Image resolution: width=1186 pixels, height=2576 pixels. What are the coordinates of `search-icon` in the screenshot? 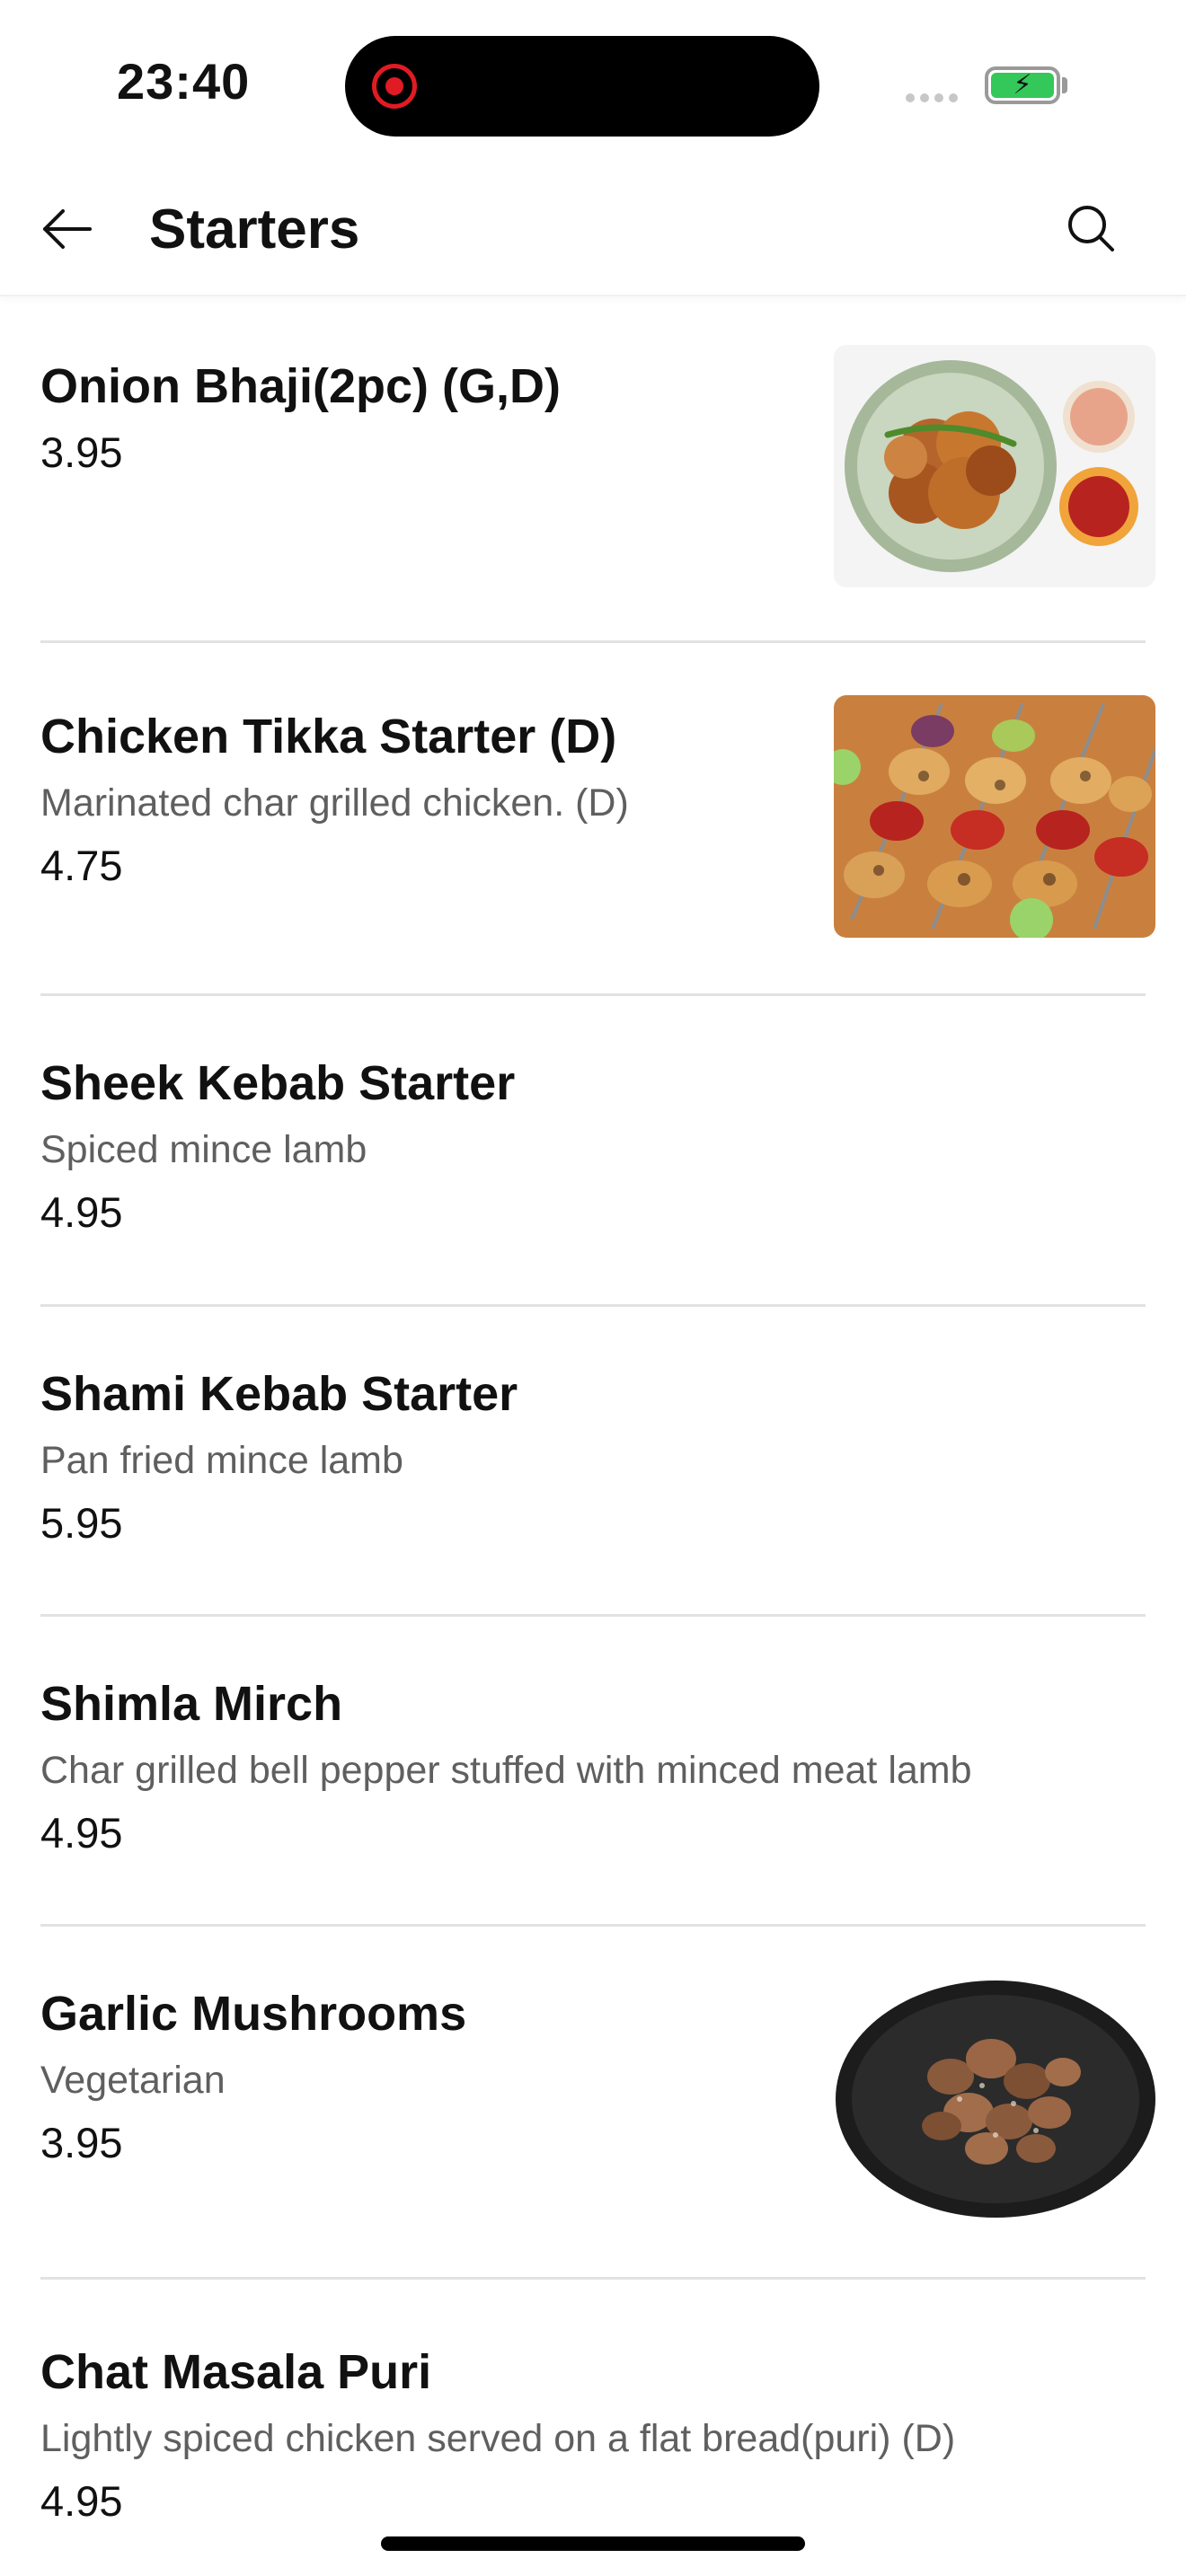 It's located at (1091, 228).